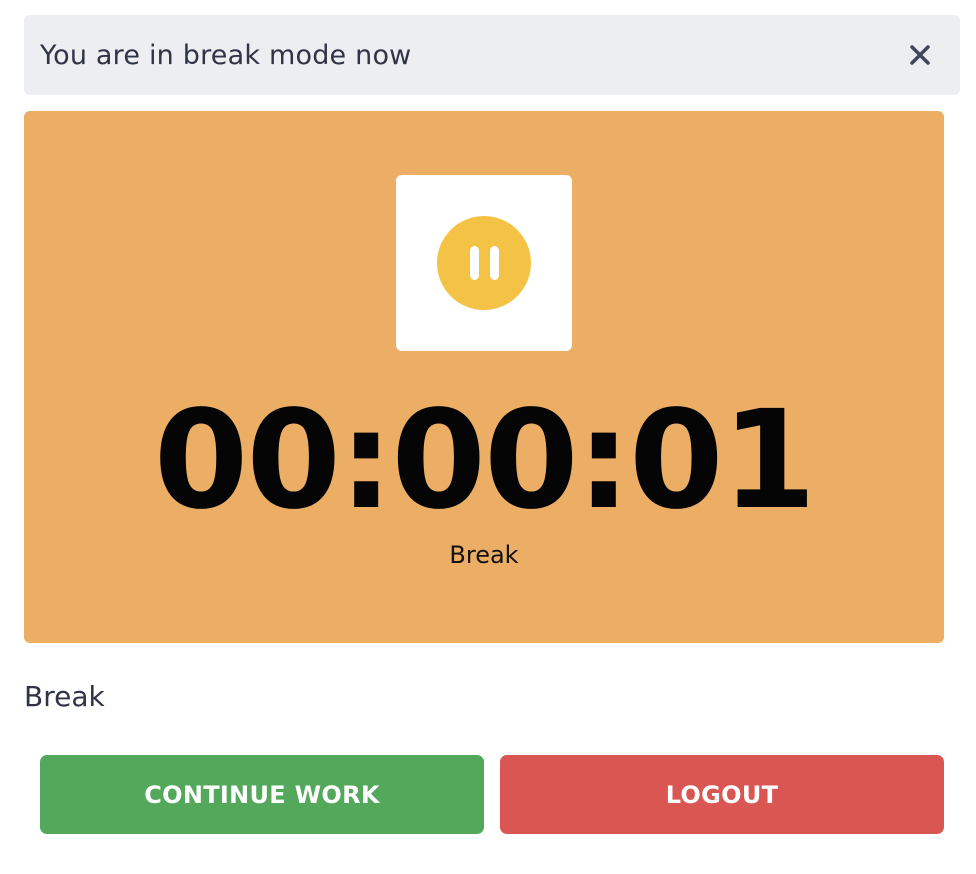  I want to click on pause-bar-left, so click(474, 263).